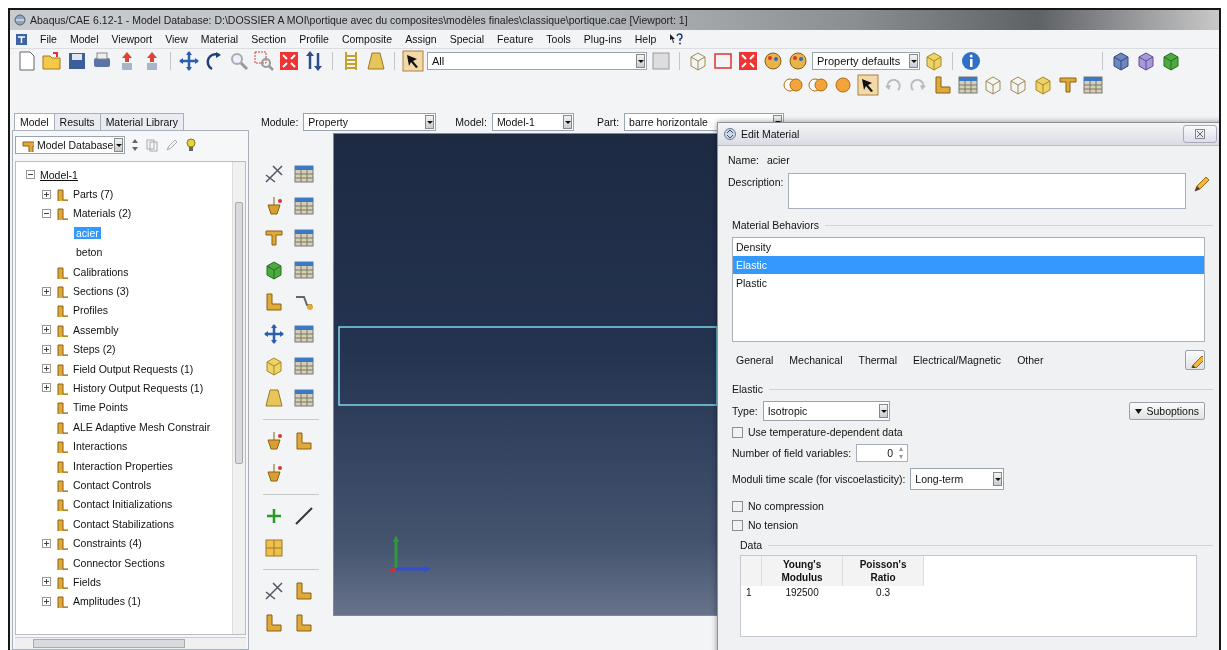 The image size is (1227, 650). What do you see at coordinates (421, 39) in the screenshot?
I see `menu-item: Assign` at bounding box center [421, 39].